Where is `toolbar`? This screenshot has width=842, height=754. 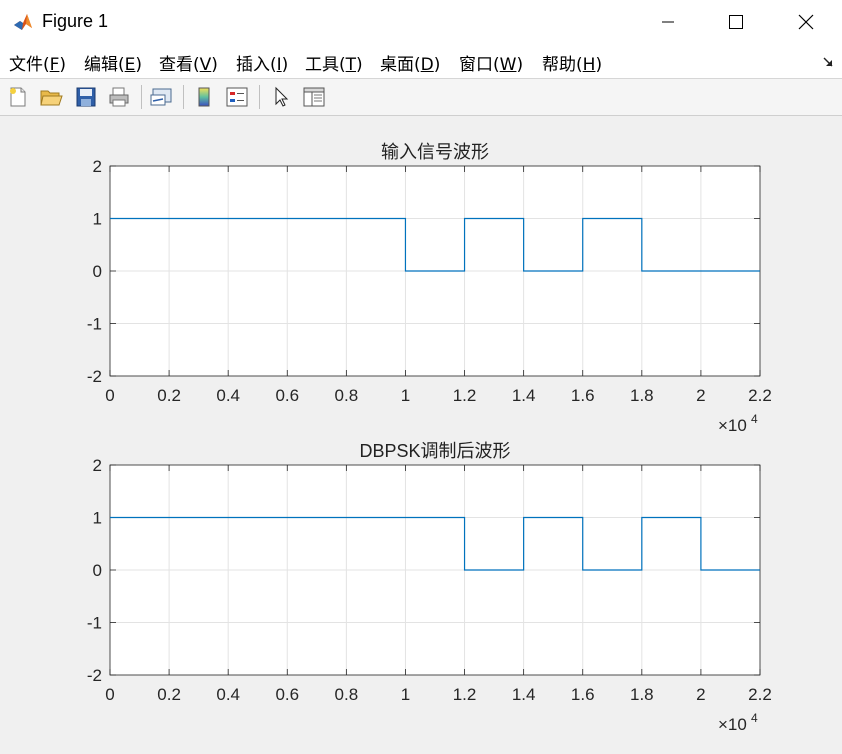 toolbar is located at coordinates (421, 97).